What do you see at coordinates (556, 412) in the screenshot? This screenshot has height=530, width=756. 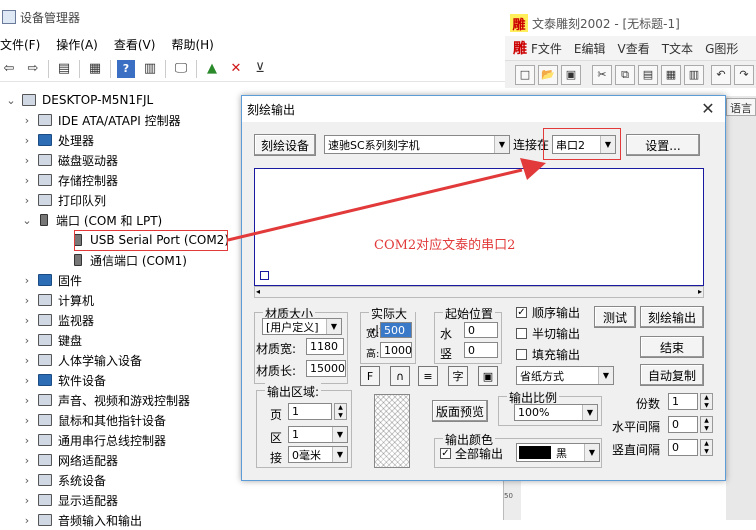 I see `output-scale-select: 100% ▼` at bounding box center [556, 412].